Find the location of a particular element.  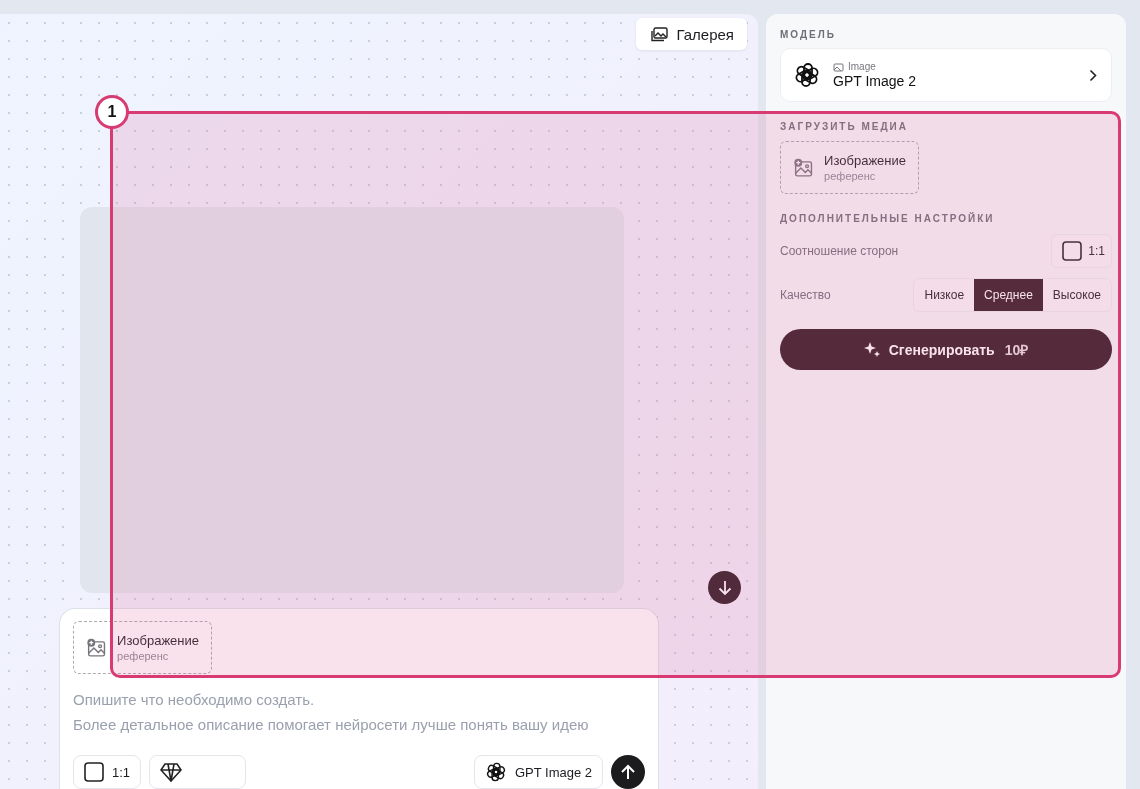

model-button: GPT Image 2 is located at coordinates (538, 772).